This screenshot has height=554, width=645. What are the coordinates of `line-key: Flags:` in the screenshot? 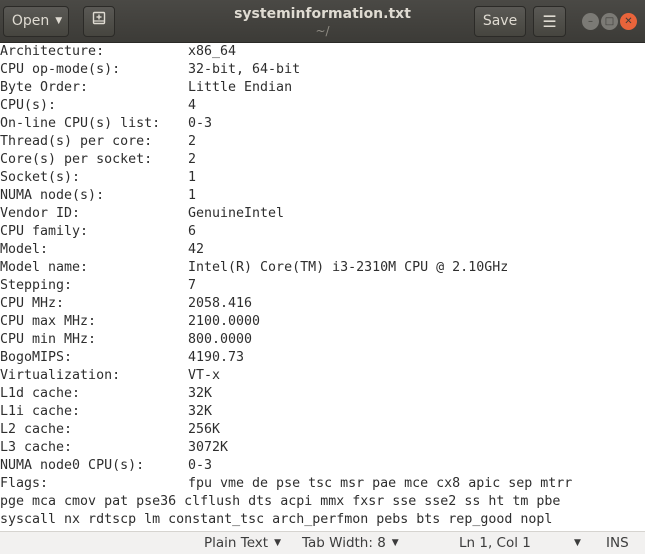 It's located at (24, 483).